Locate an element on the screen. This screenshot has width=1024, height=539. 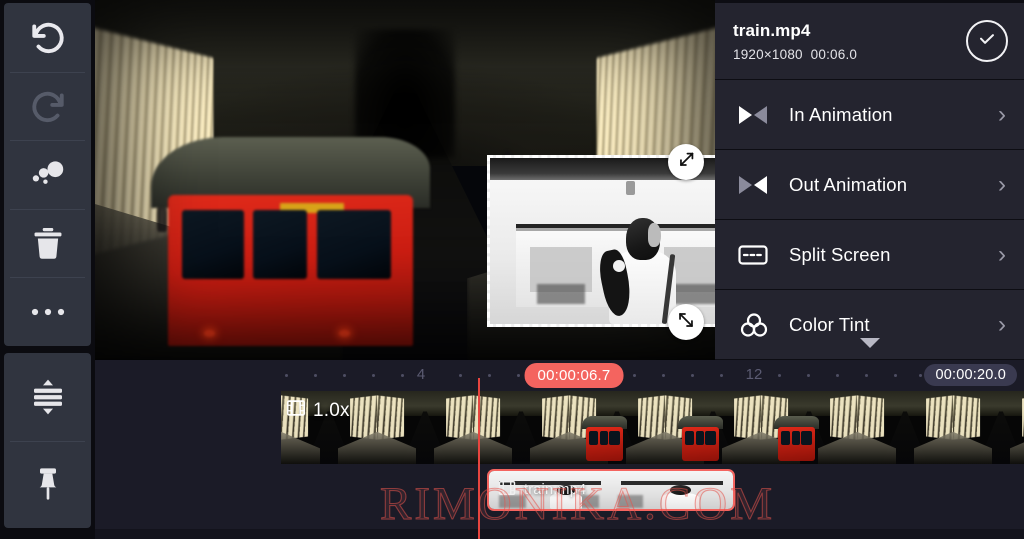
sidebar-item-more is located at coordinates (47, 311).